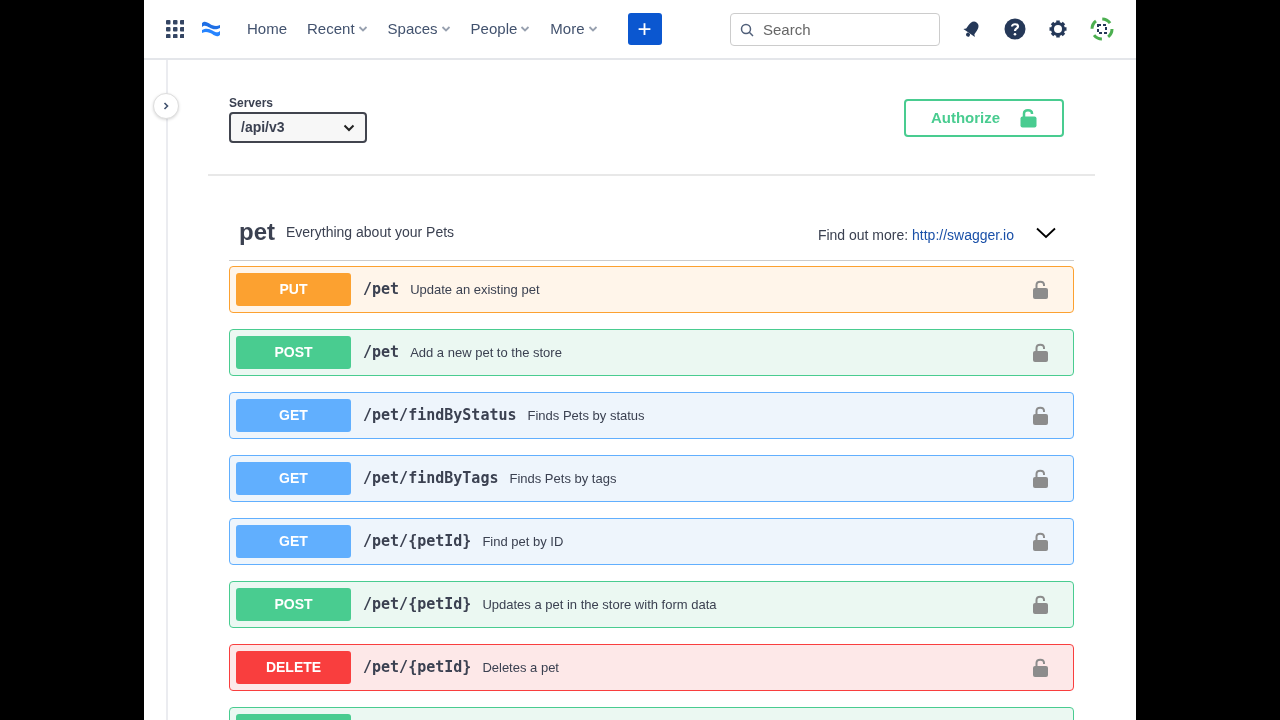 This screenshot has height=720, width=1280. What do you see at coordinates (166, 106) in the screenshot?
I see `chevron-right-icon` at bounding box center [166, 106].